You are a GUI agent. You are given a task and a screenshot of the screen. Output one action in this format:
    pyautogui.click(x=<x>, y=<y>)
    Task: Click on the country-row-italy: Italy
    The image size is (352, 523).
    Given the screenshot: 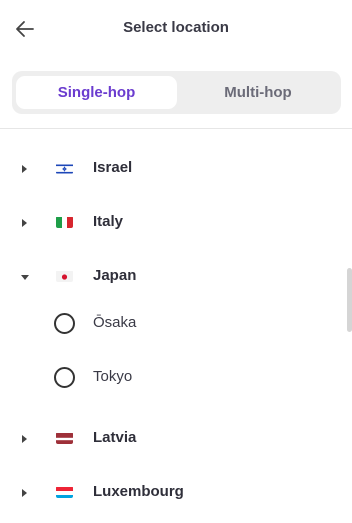 What is the action you would take?
    pyautogui.click(x=173, y=223)
    